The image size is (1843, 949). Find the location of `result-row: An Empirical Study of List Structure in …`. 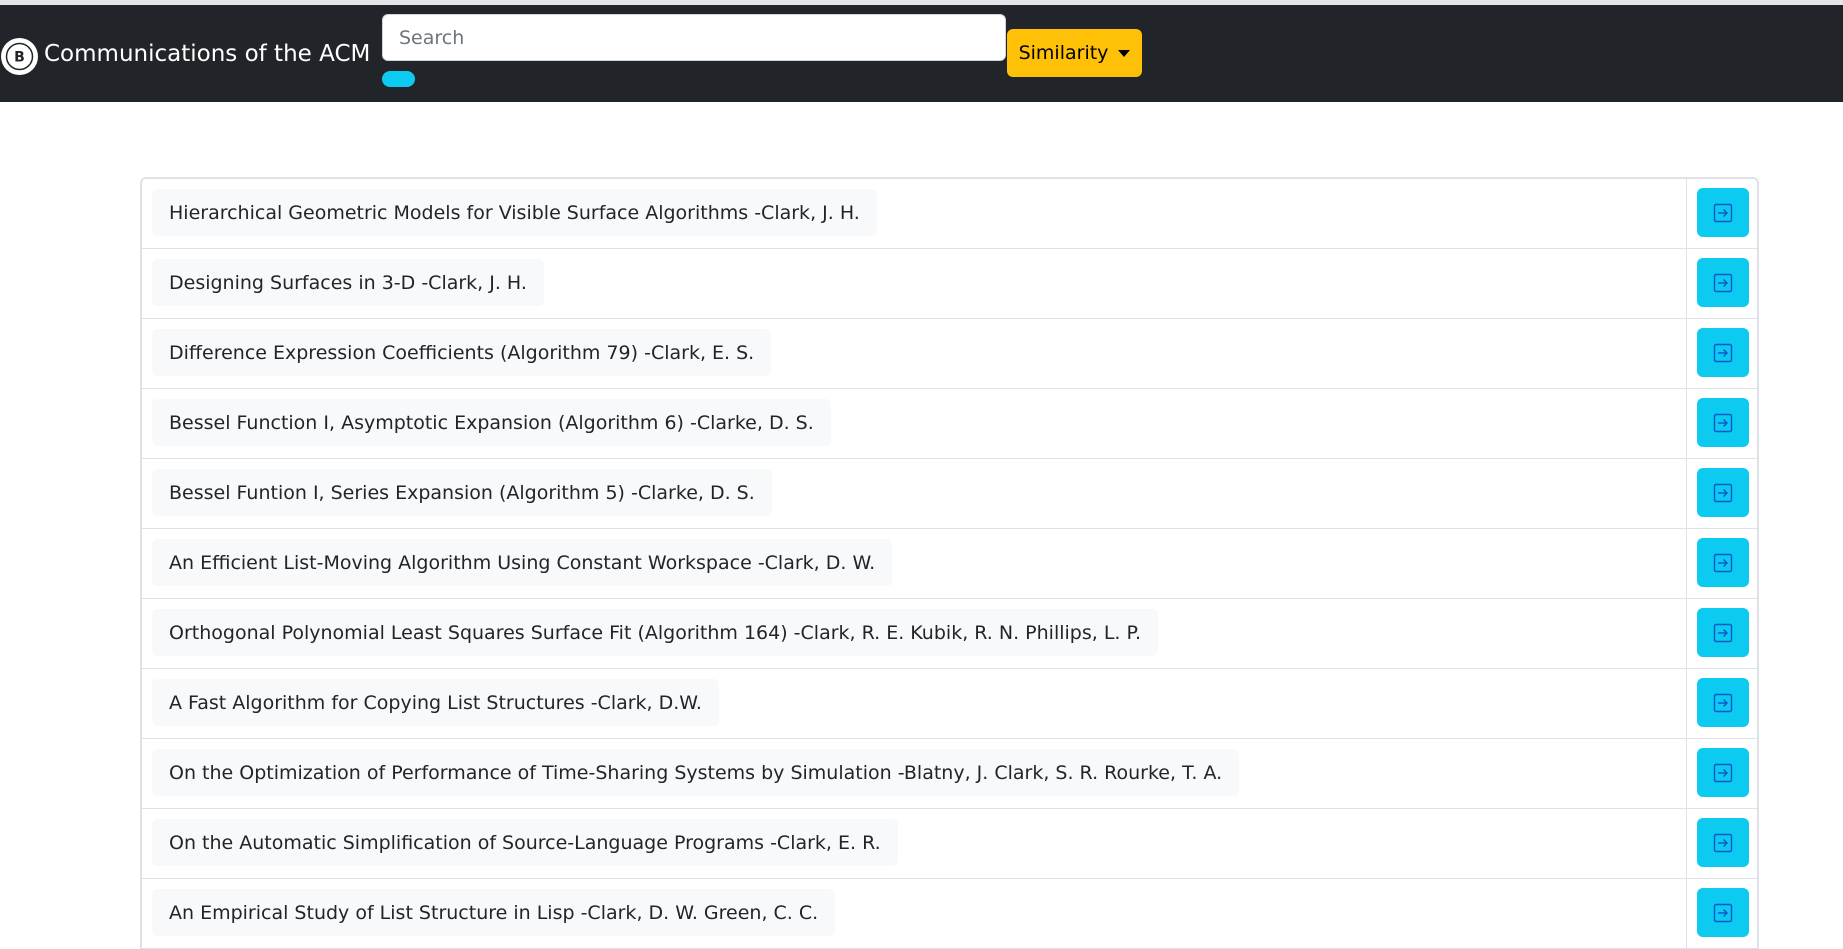

result-row: An Empirical Study of List Structure in … is located at coordinates (949, 914).